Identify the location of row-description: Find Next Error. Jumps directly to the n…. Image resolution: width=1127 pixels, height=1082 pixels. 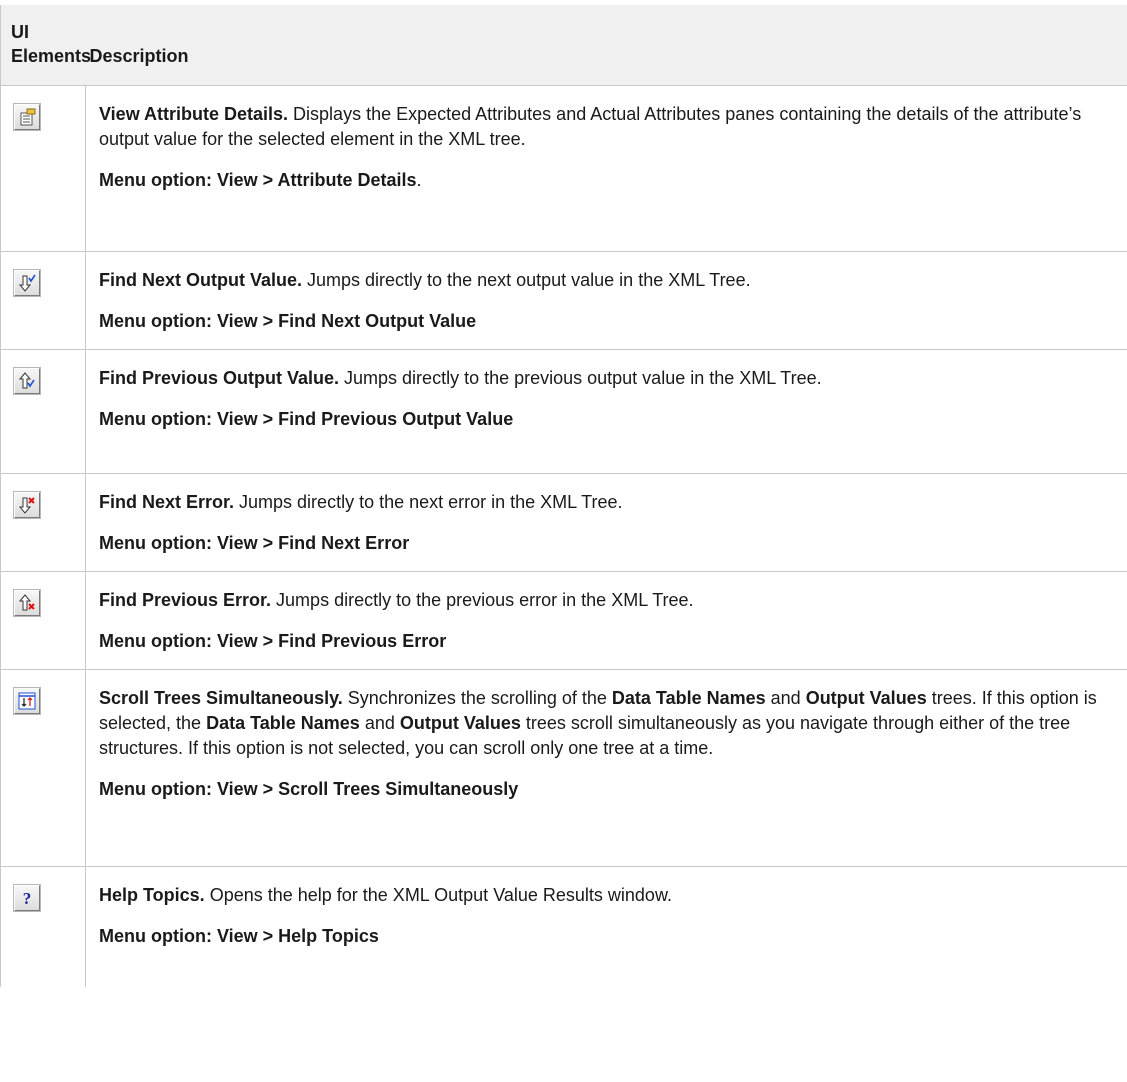
(361, 502).